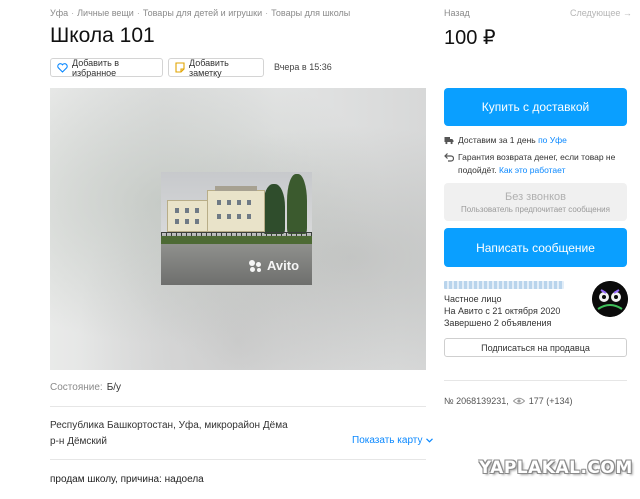  What do you see at coordinates (476, 401) in the screenshot?
I see `listing-id: № 2068139231,` at bounding box center [476, 401].